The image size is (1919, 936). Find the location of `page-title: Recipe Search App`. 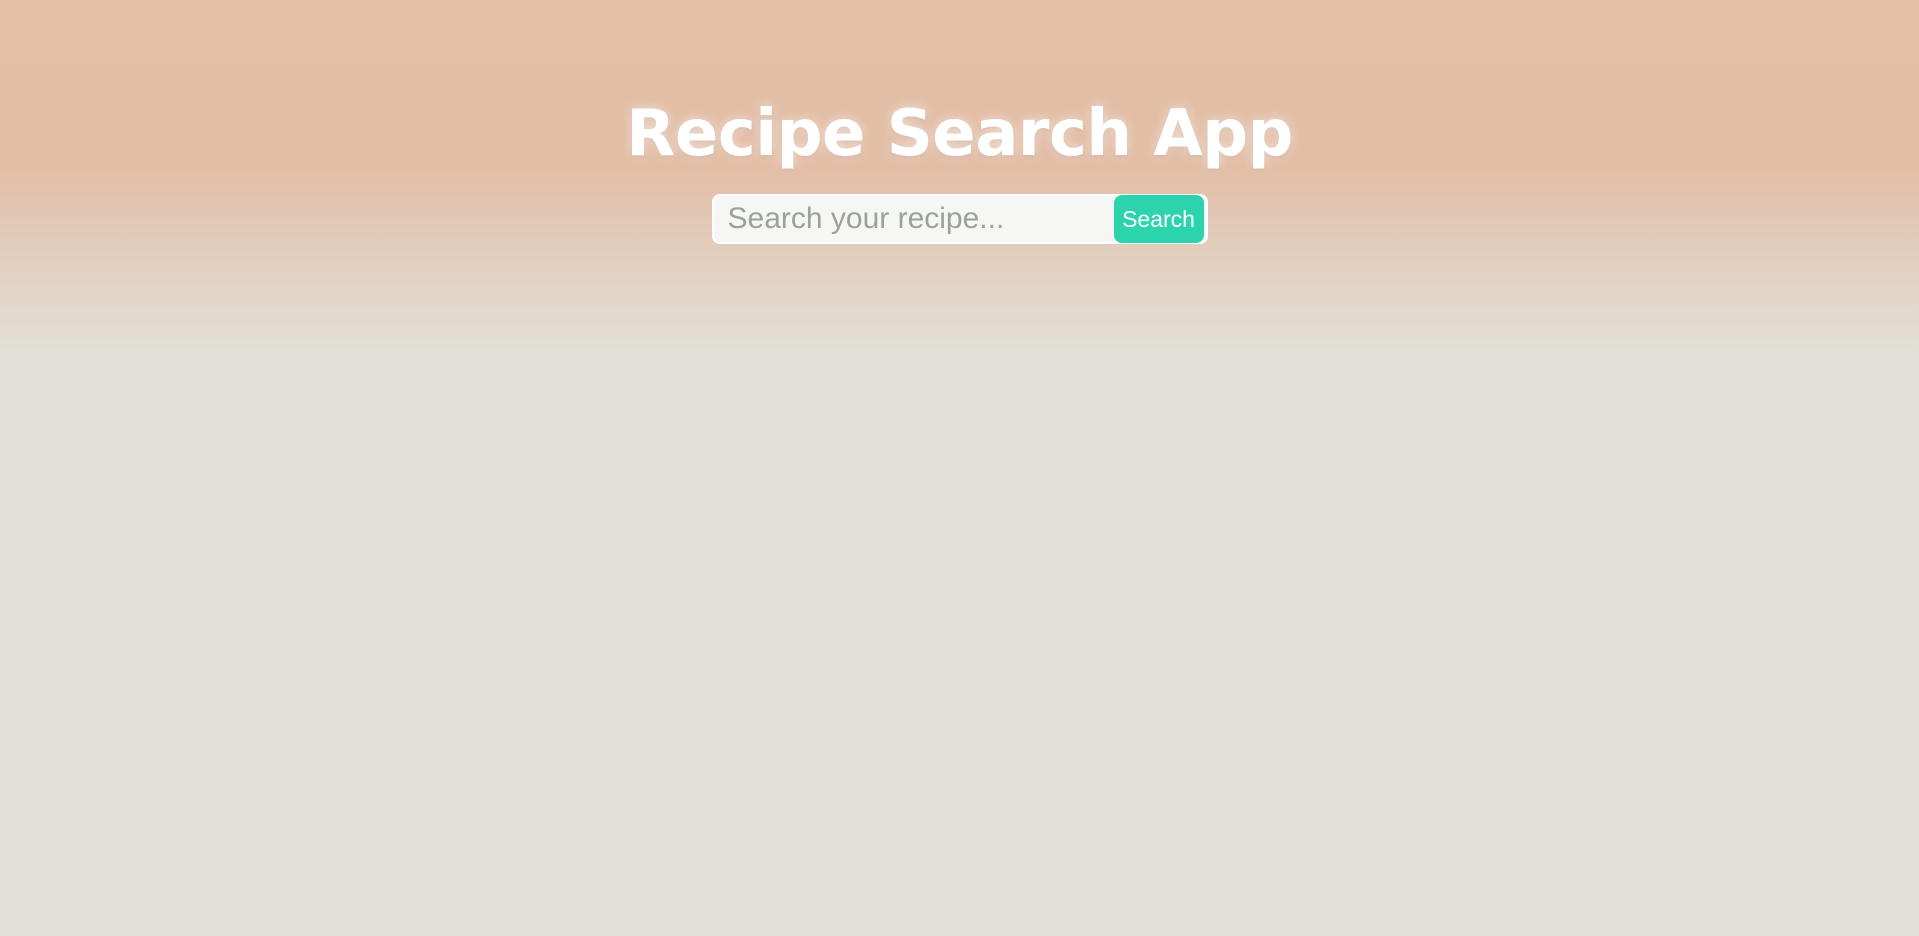

page-title: Recipe Search App is located at coordinates (959, 134).